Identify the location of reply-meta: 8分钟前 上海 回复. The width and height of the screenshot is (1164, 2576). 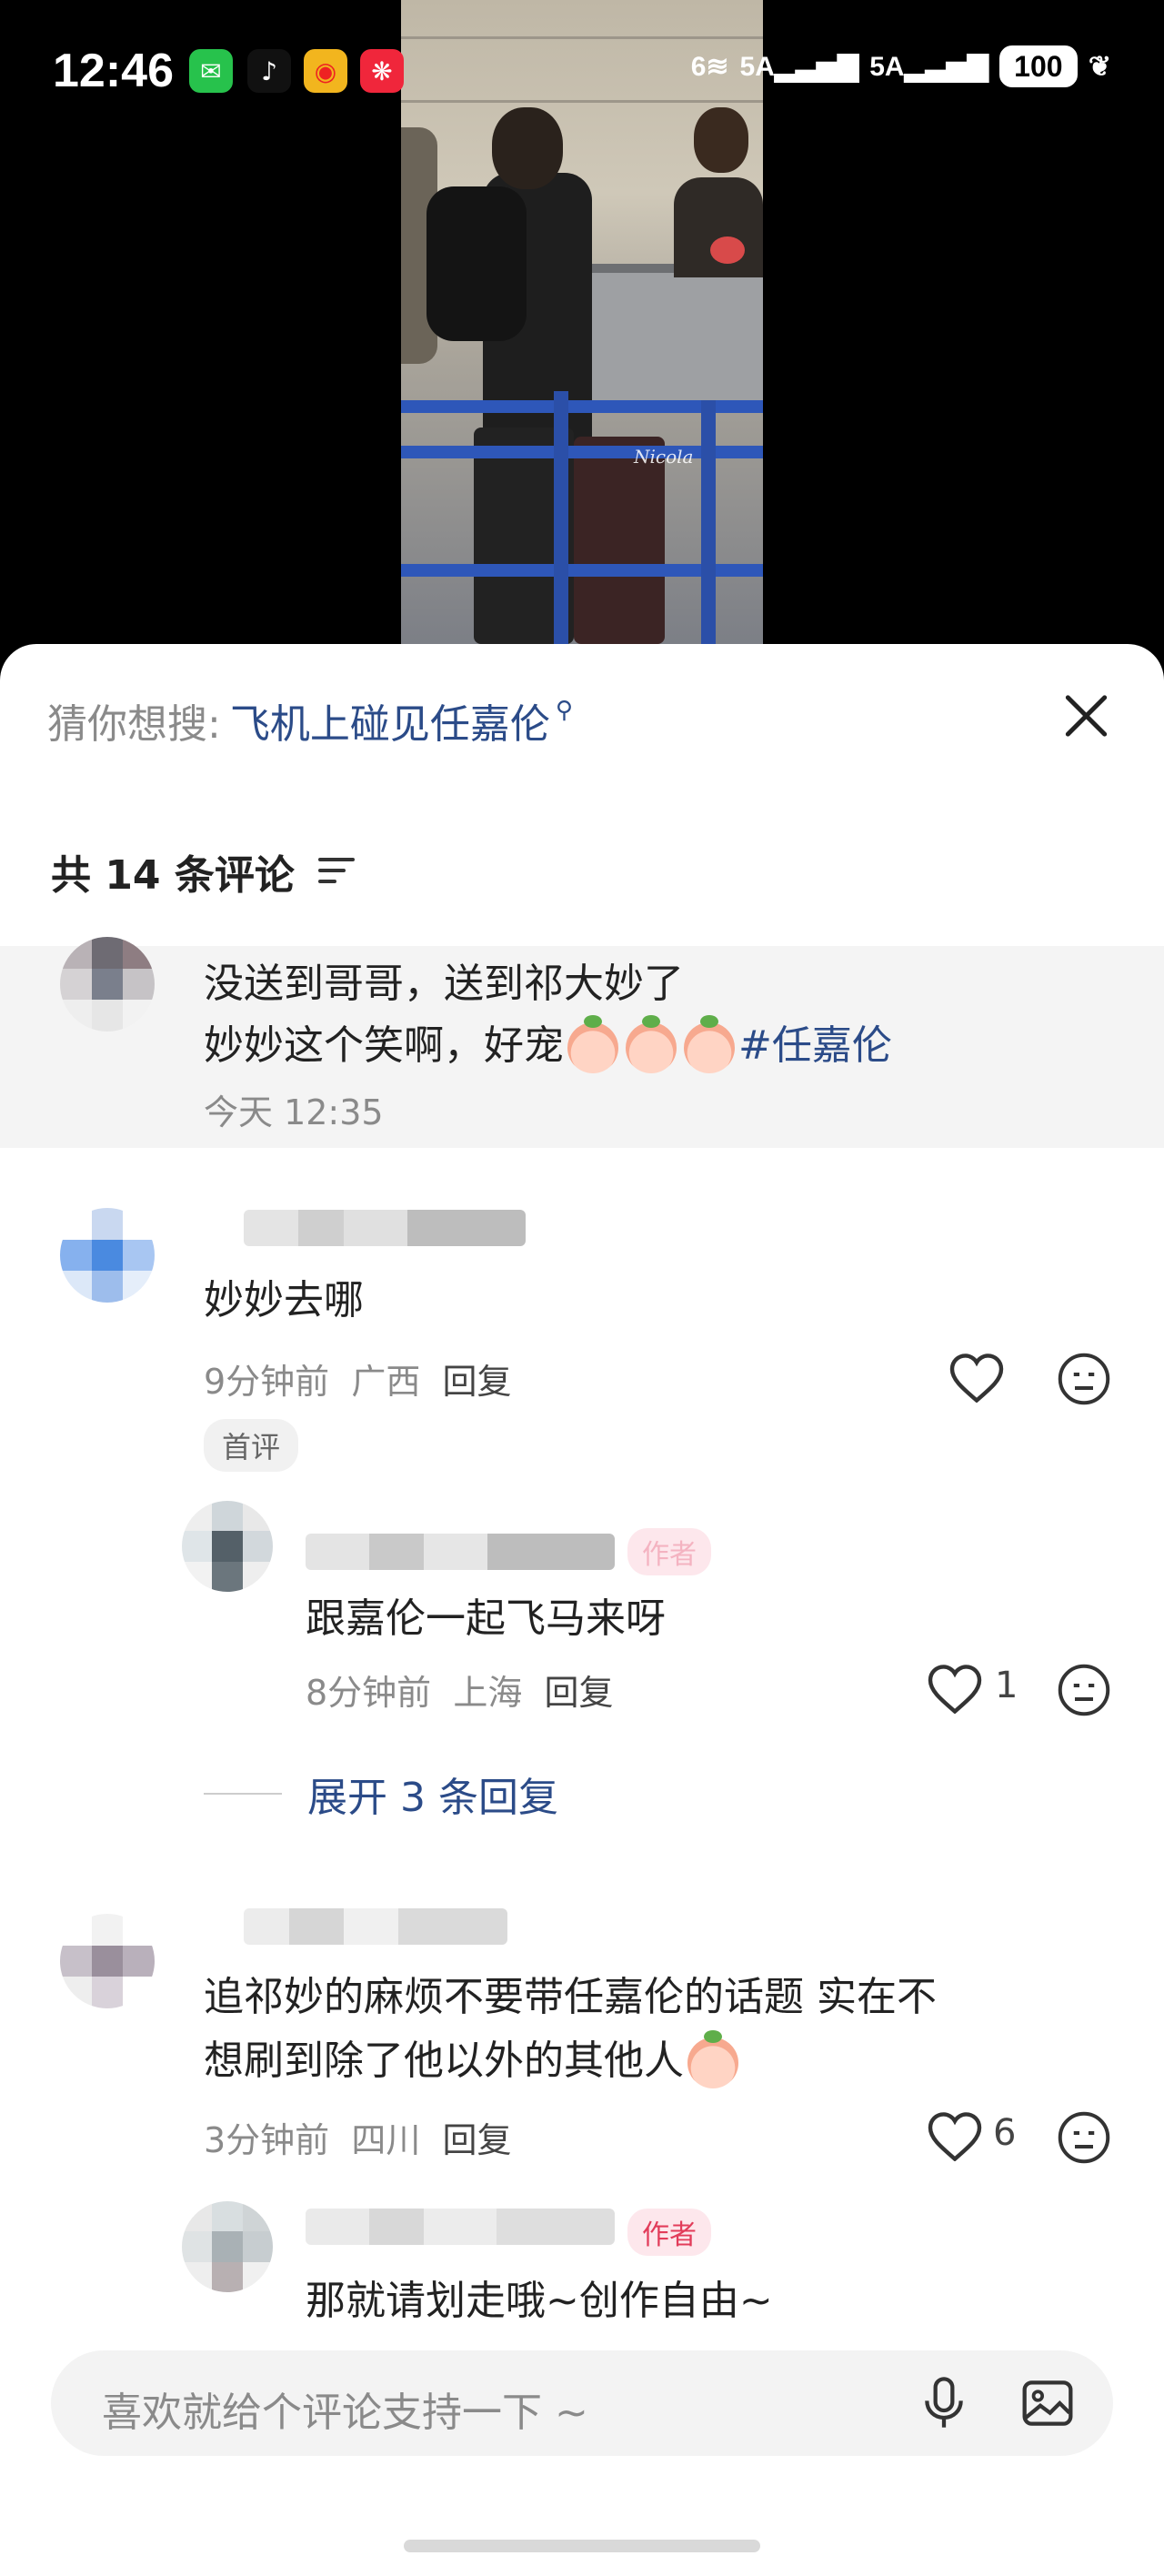
(460, 1693).